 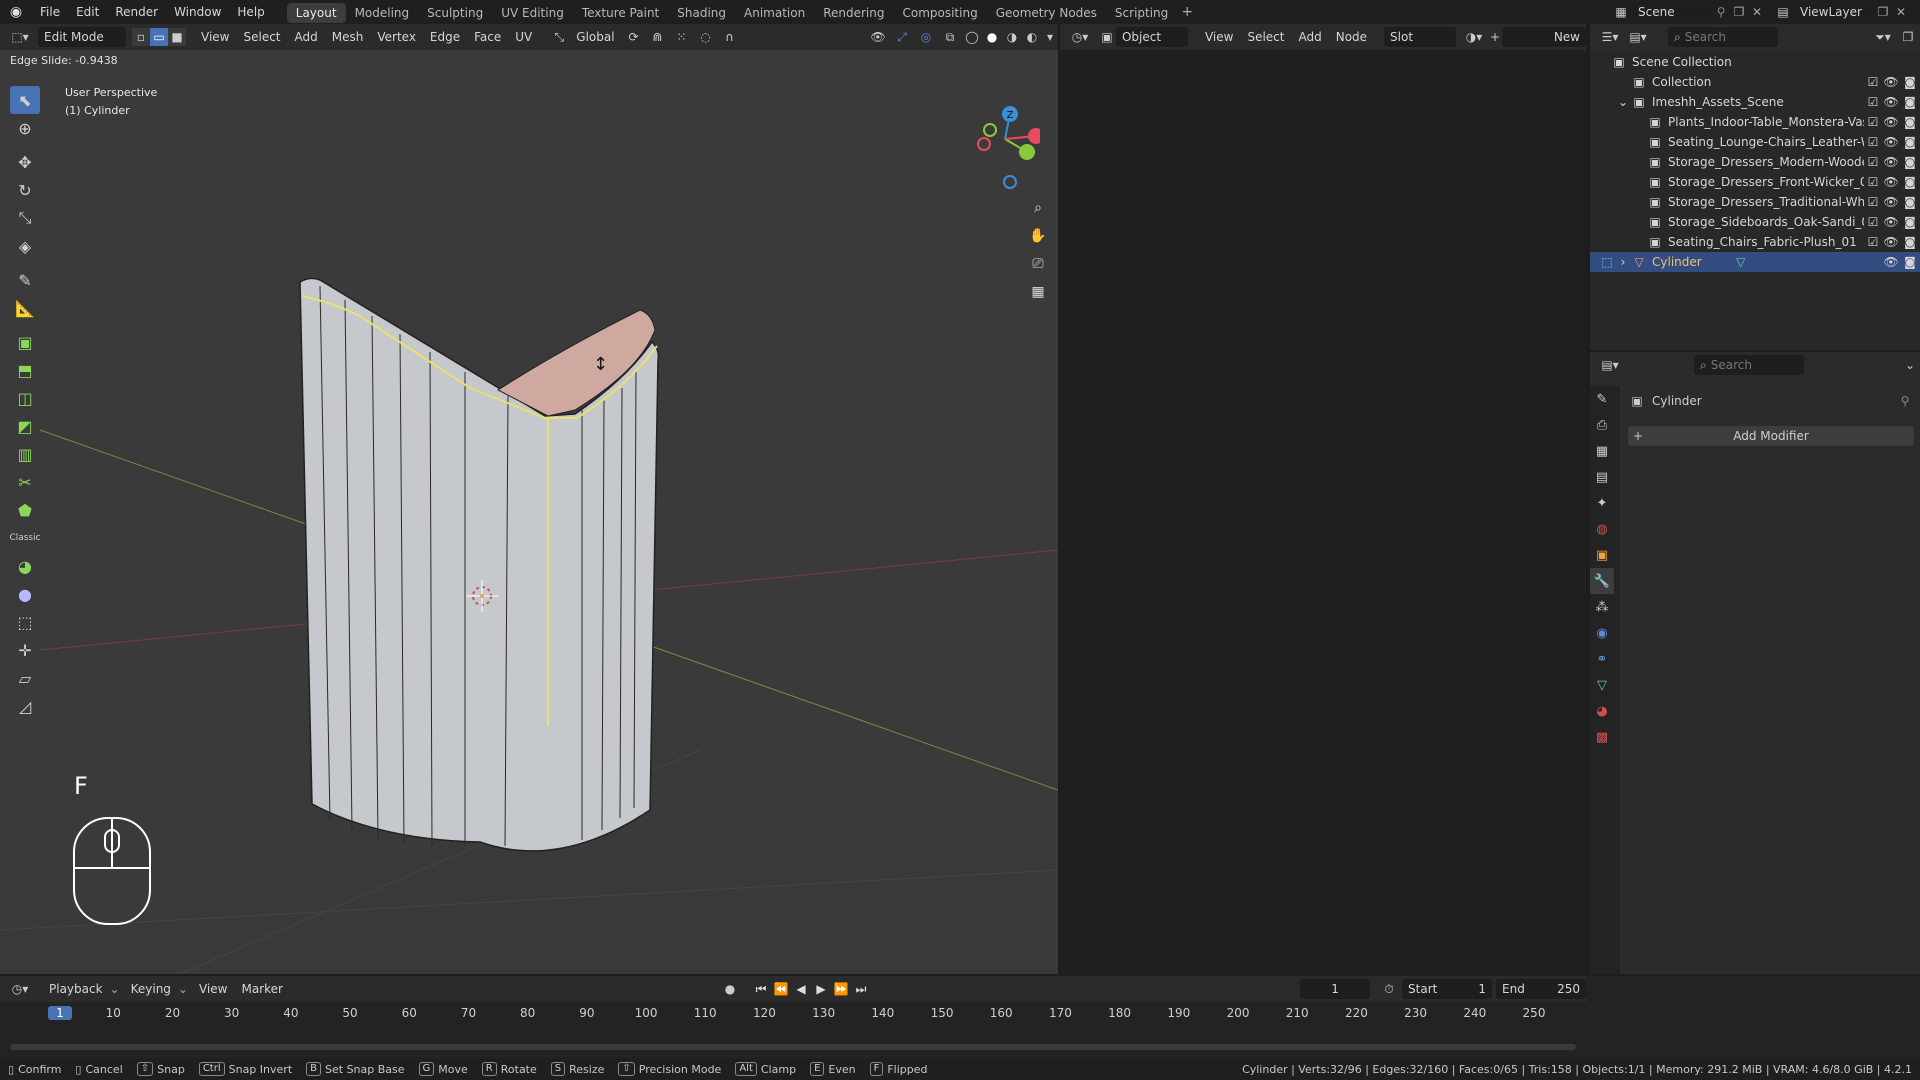 I want to click on edge-slide-tool: ⬚, so click(x=25, y=622).